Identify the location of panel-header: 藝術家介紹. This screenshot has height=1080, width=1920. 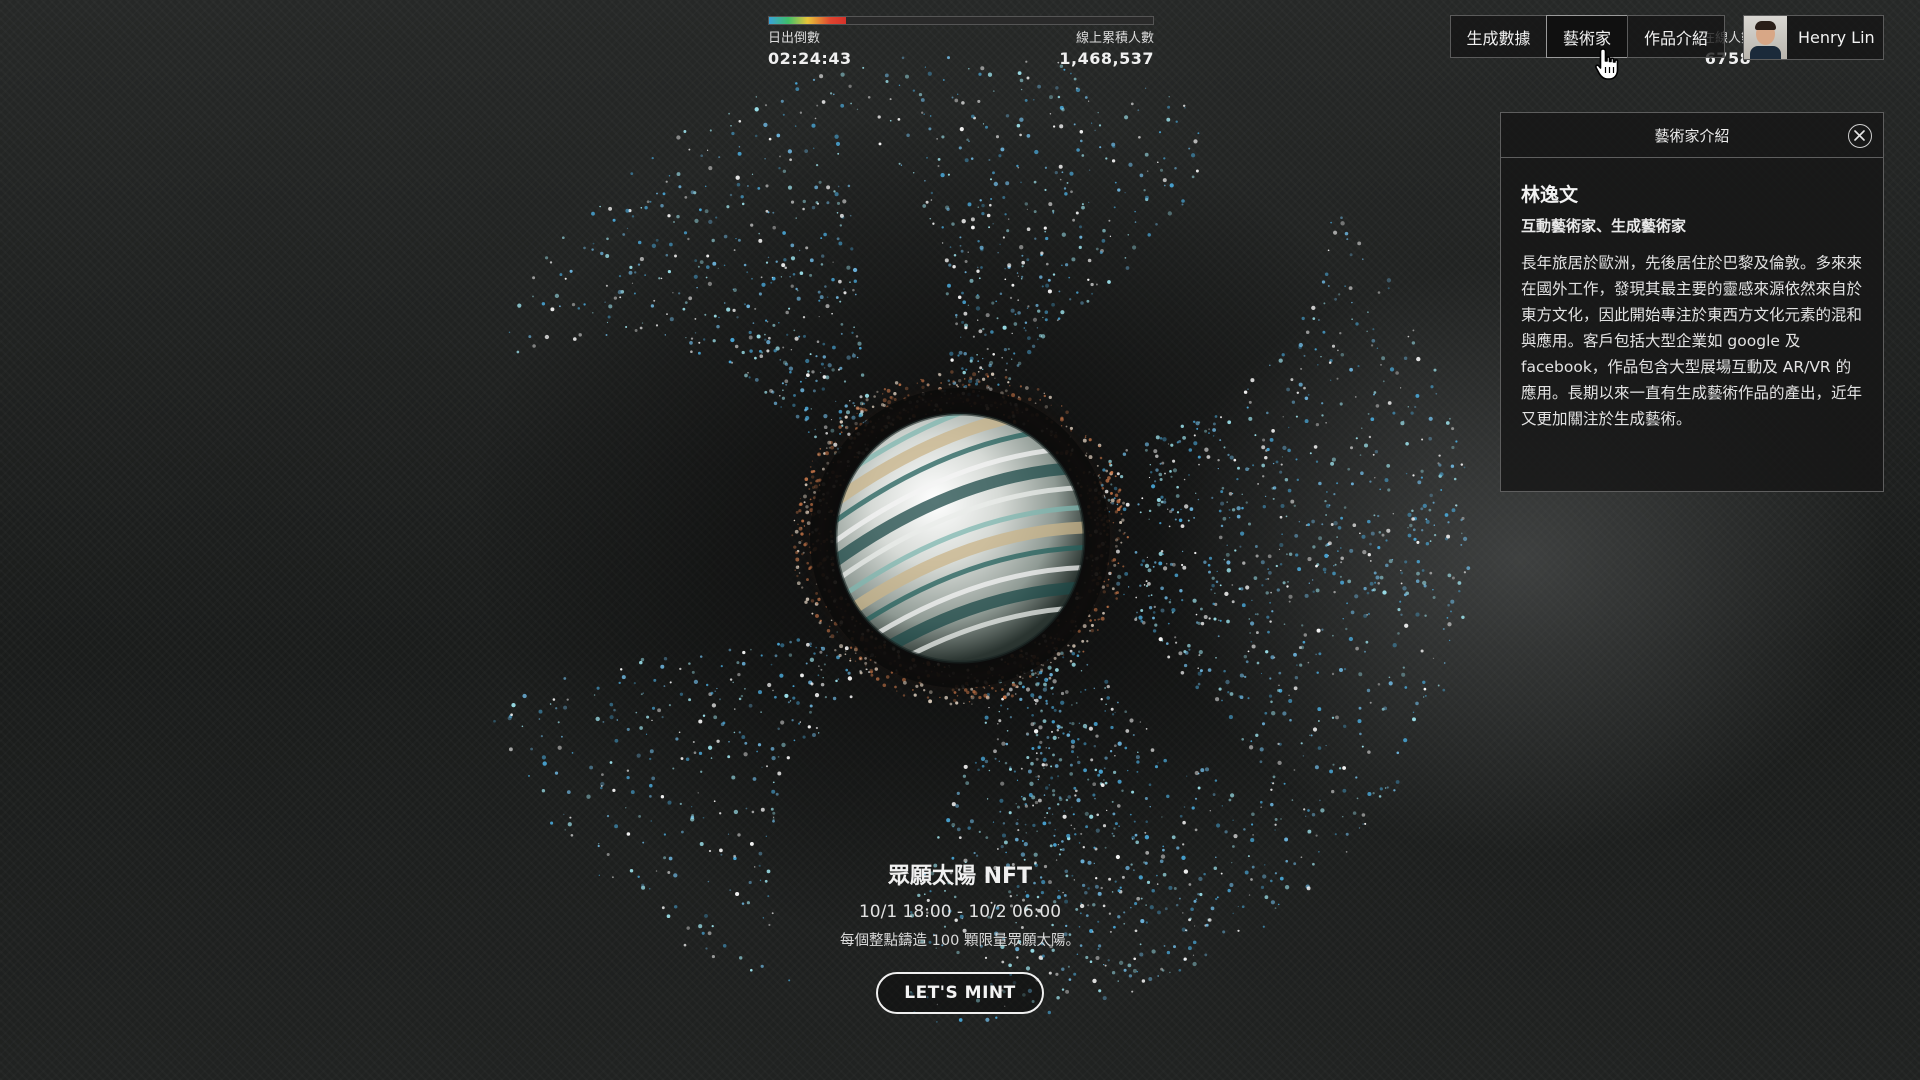
(1692, 135).